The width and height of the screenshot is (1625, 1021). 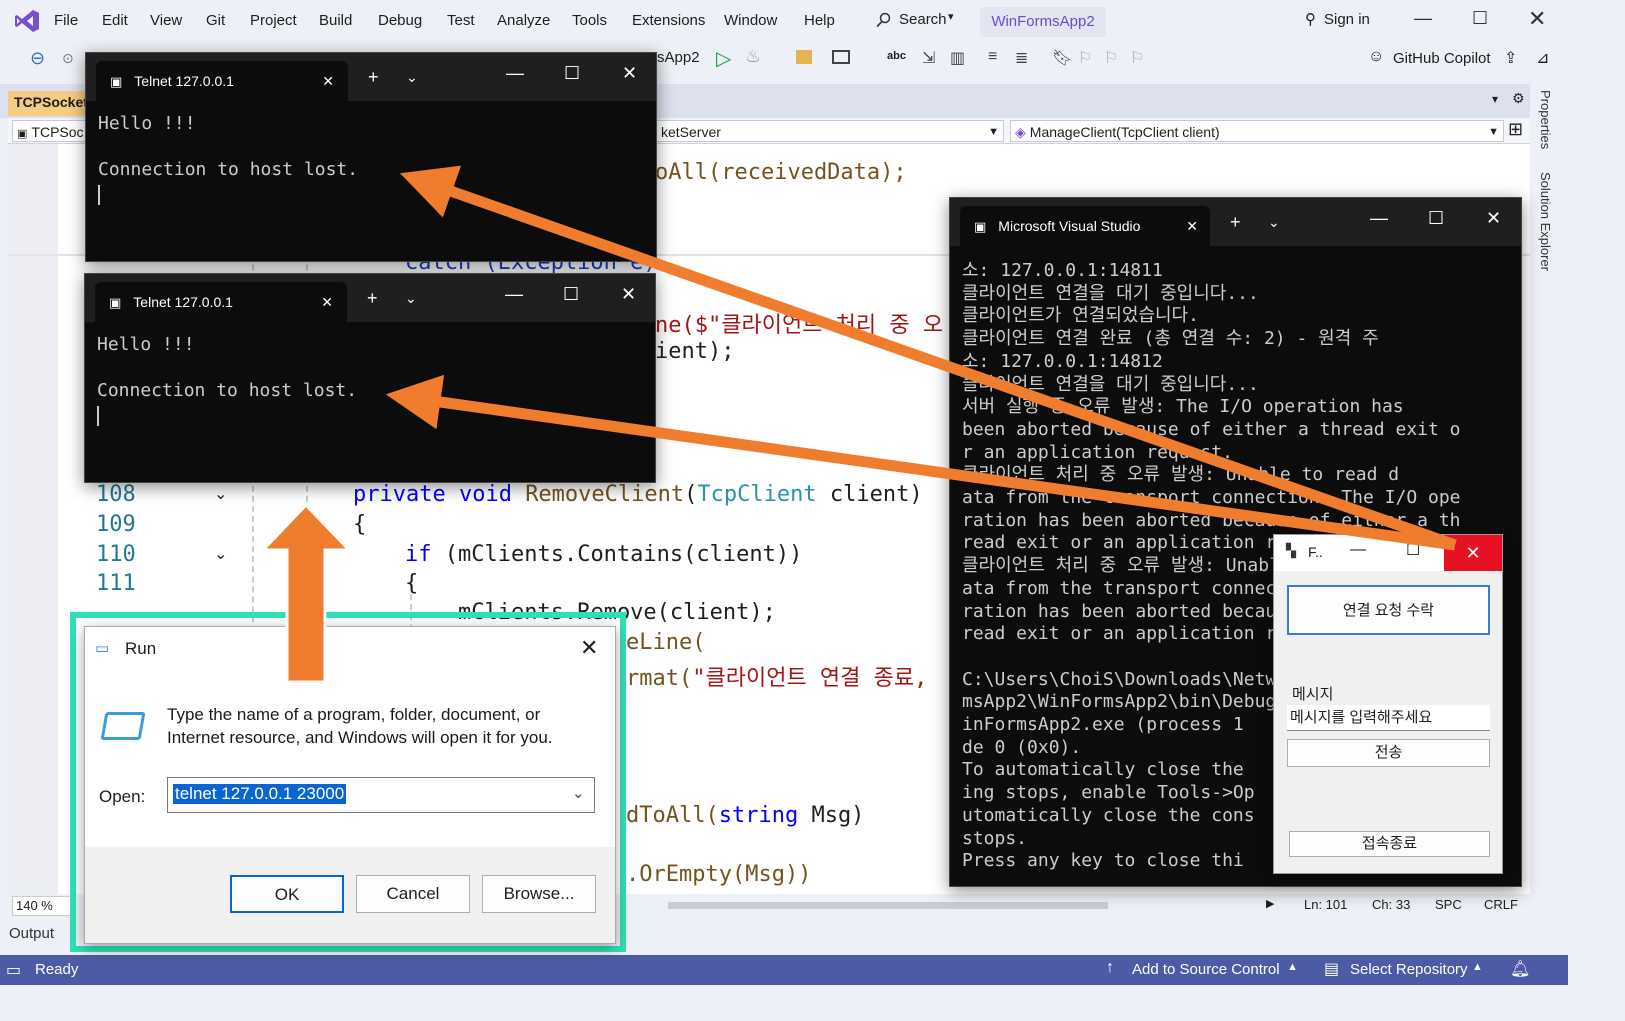 What do you see at coordinates (589, 20) in the screenshot?
I see `menu-tools: Tools` at bounding box center [589, 20].